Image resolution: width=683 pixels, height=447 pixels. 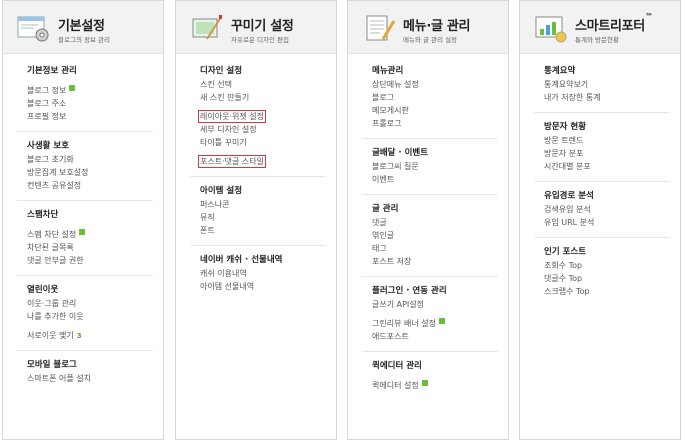 I want to click on menu-link-trackbacks: 엮인글, so click(x=440, y=235).